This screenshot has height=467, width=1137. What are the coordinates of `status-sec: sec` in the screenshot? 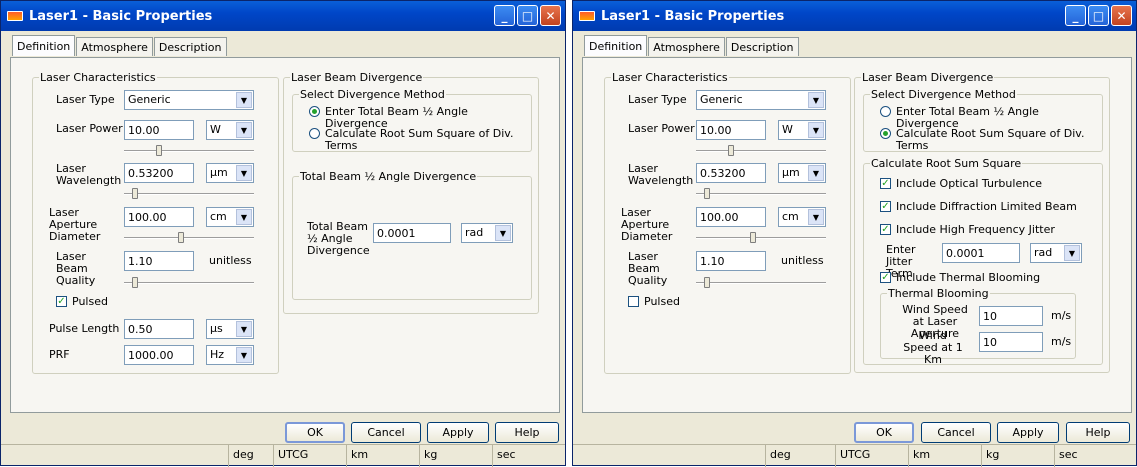 It's located at (506, 454).